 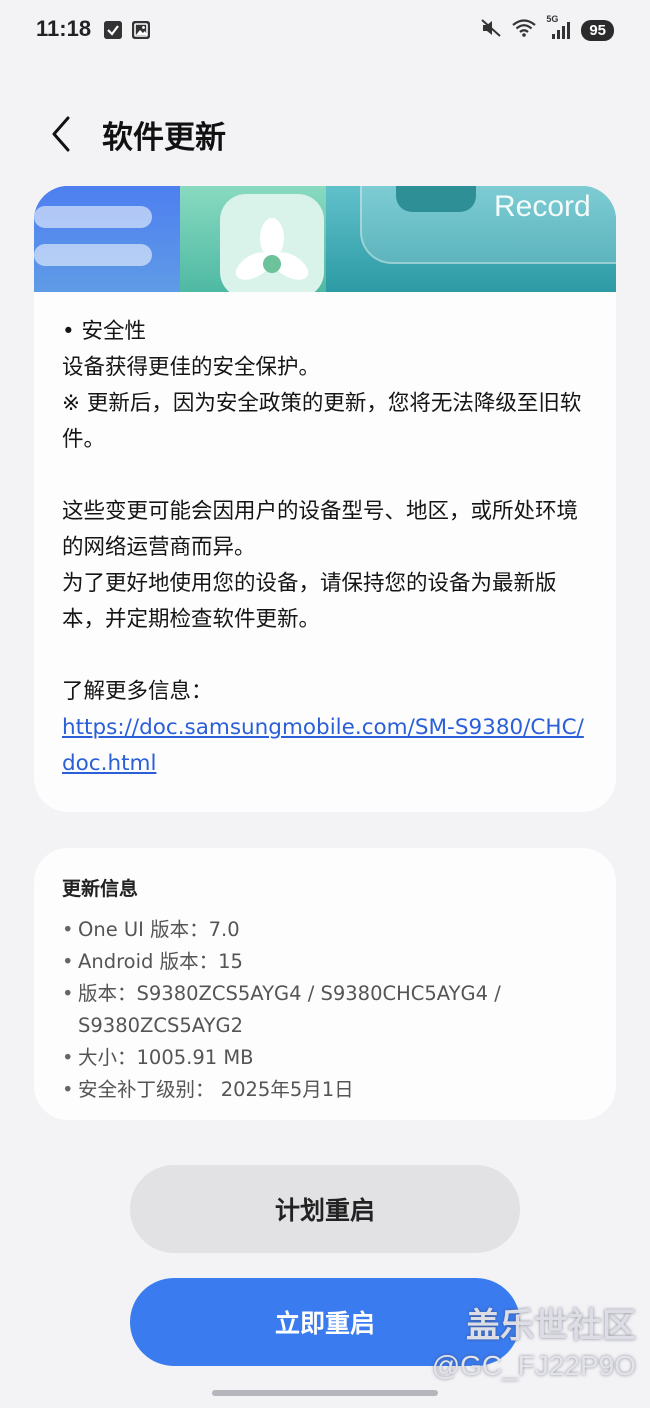 I want to click on info-item-android-version: Android 版本：15, so click(x=327, y=962).